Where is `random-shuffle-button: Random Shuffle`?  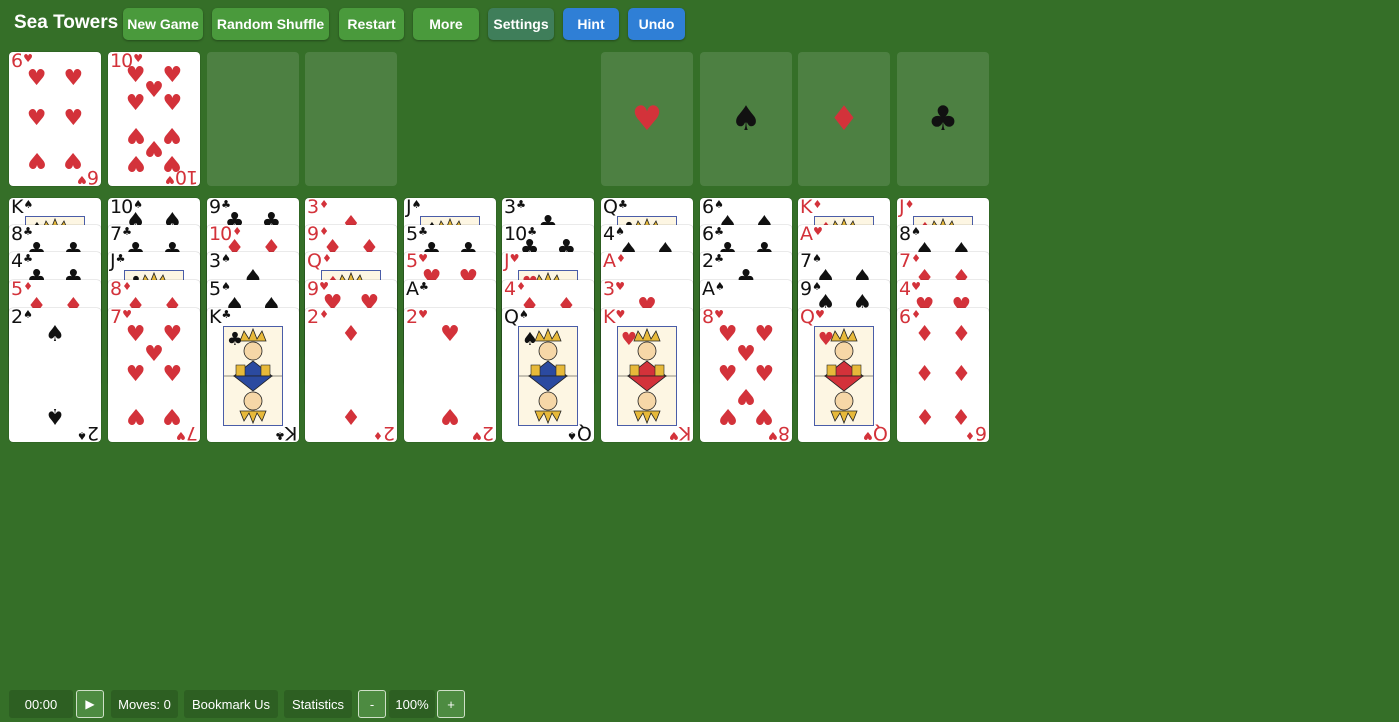
random-shuffle-button: Random Shuffle is located at coordinates (270, 24).